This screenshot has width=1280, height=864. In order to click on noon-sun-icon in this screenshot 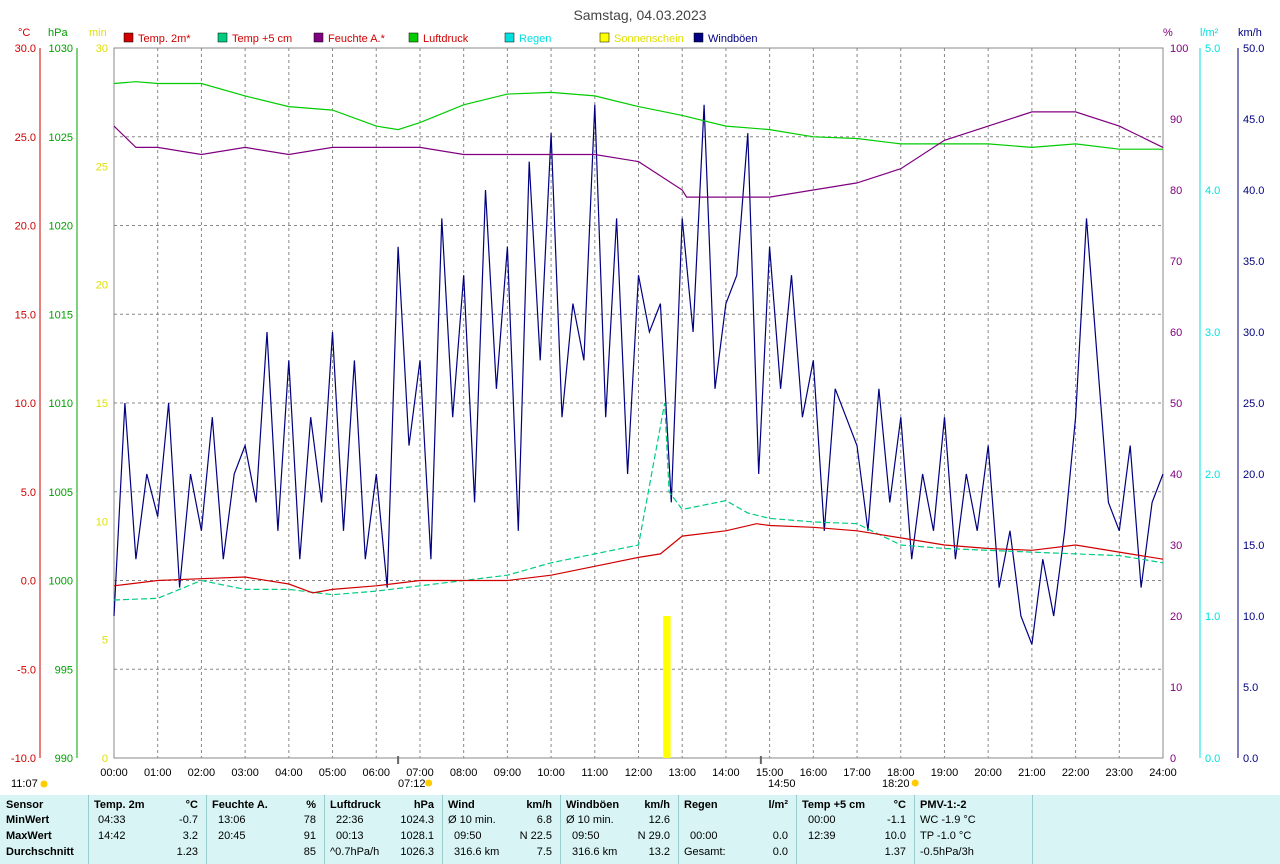, I will do `click(44, 784)`.